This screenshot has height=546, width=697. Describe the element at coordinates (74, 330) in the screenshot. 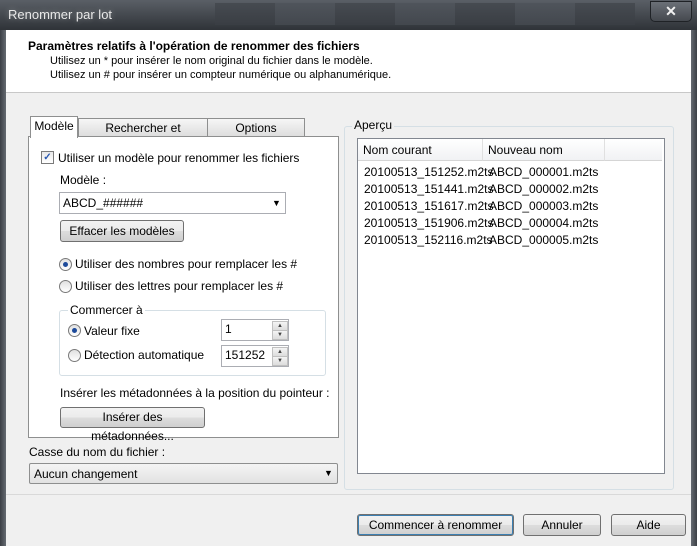

I see `radio-fixed-value` at that location.